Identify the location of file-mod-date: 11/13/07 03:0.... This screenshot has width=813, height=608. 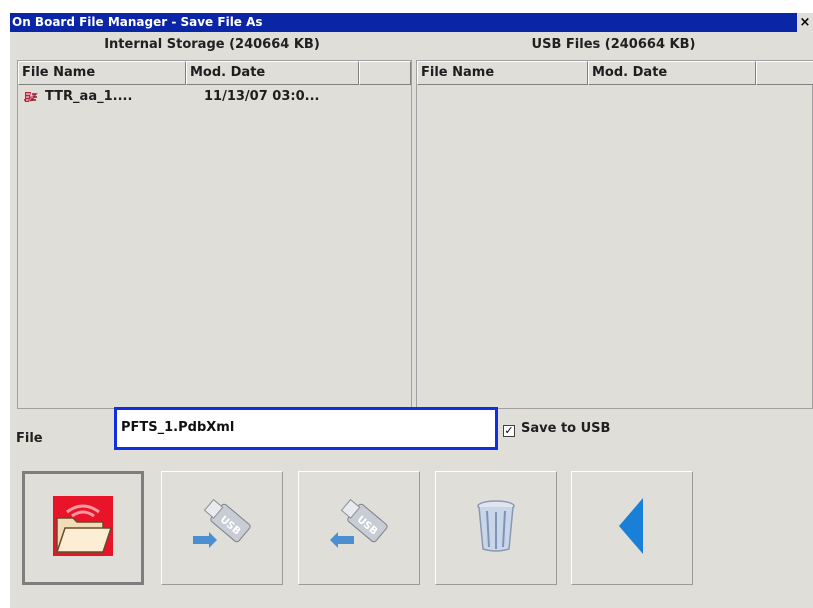
(262, 96).